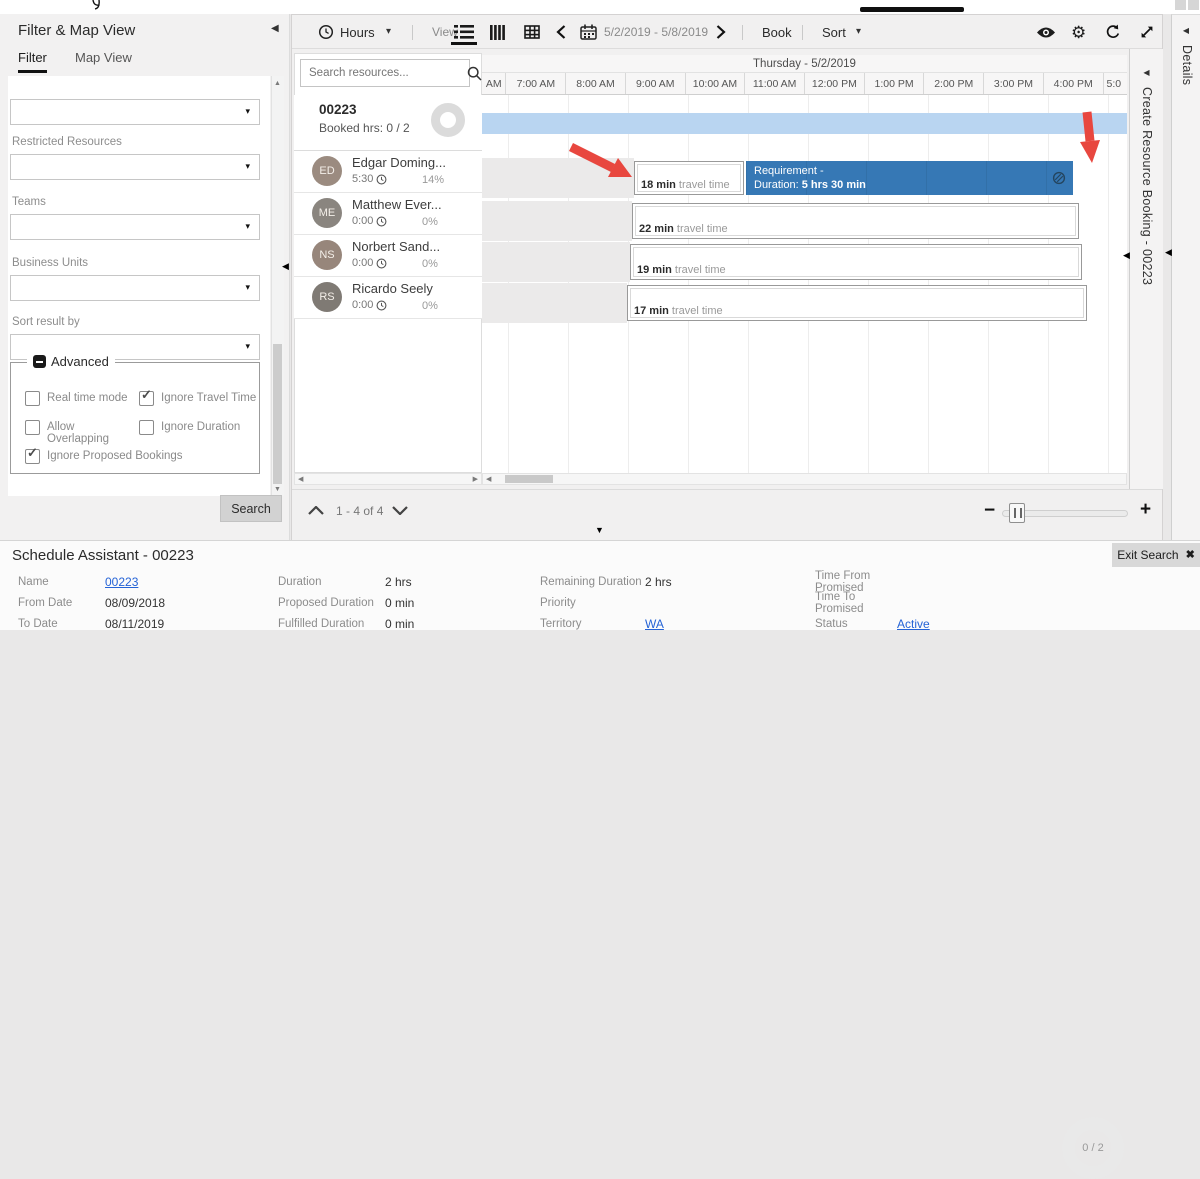  Describe the element at coordinates (856, 262) in the screenshot. I see `proposed-booking-block: 19 min travel time` at that location.